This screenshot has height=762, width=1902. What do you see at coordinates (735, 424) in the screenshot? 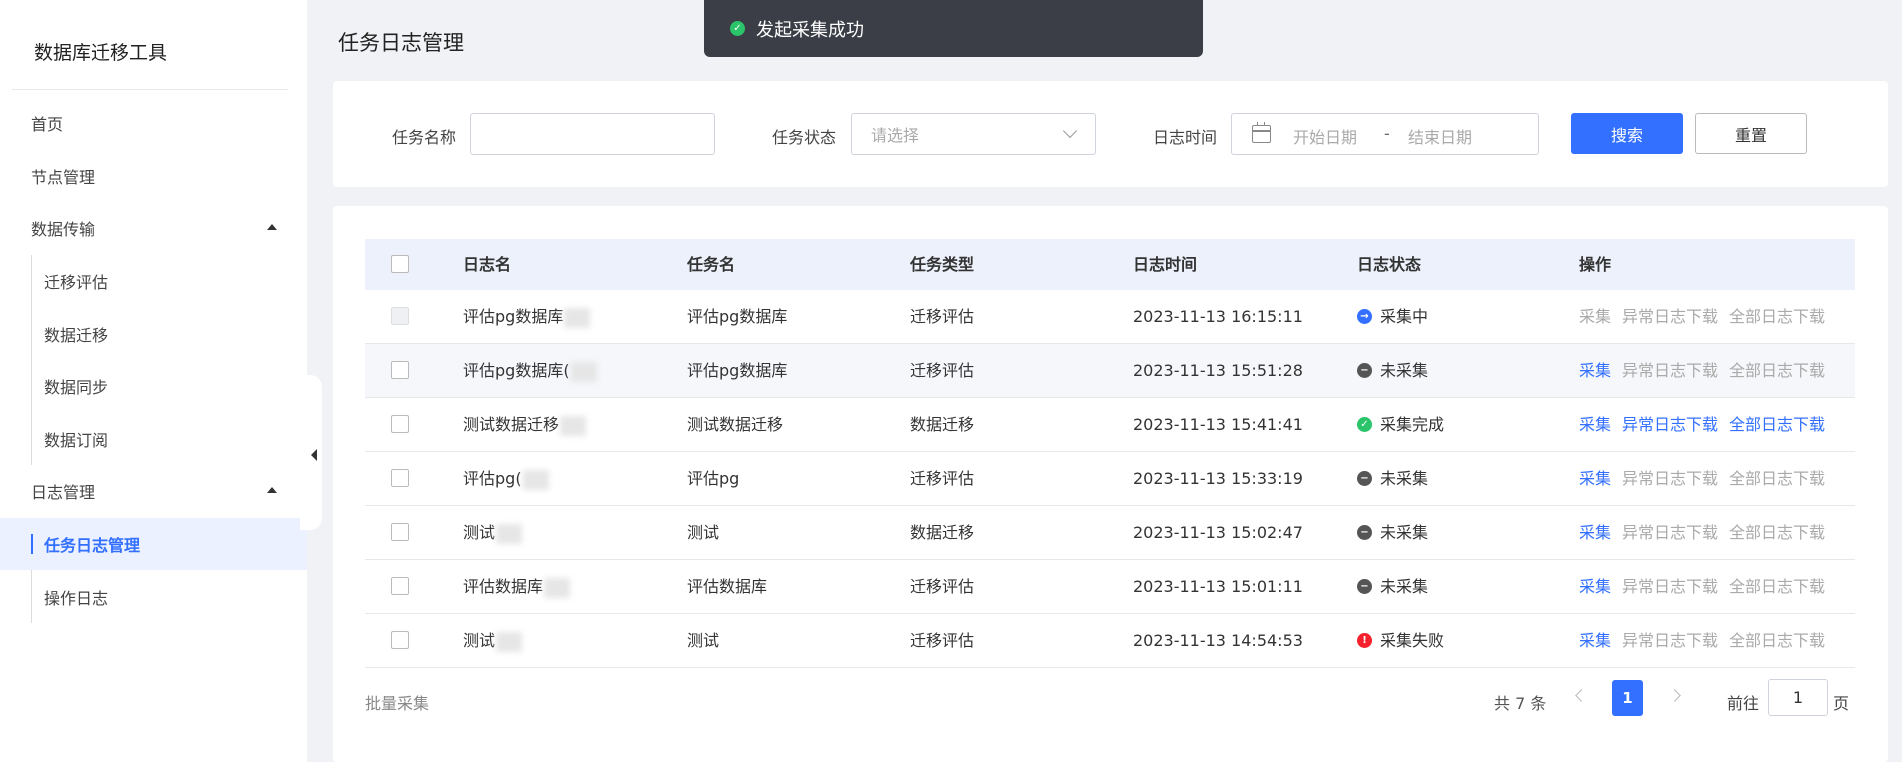
I see `task-name-cell: 测试数据迁移` at bounding box center [735, 424].